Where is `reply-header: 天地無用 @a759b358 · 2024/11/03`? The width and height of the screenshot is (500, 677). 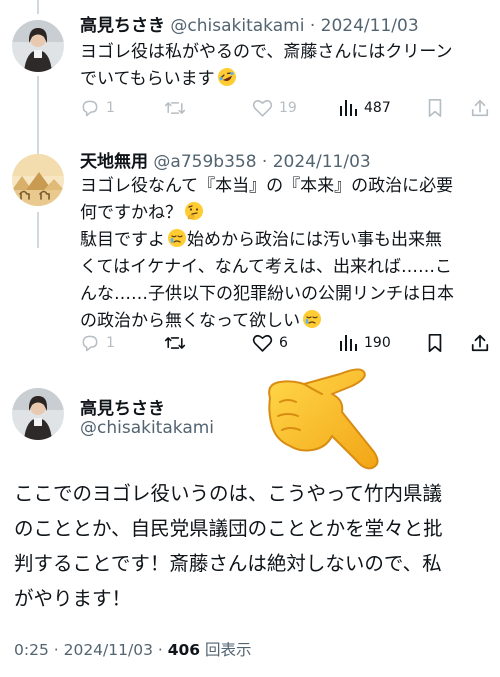 reply-header: 天地無用 @a759b358 · 2024/11/03 is located at coordinates (225, 162).